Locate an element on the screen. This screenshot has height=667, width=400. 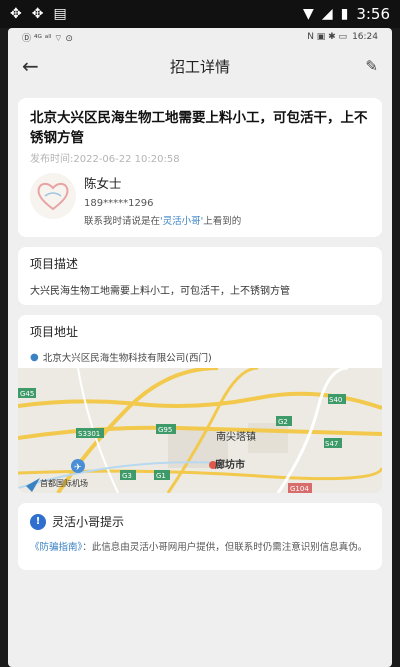
map-label-airport: 首都国际机场 is located at coordinates (64, 483).